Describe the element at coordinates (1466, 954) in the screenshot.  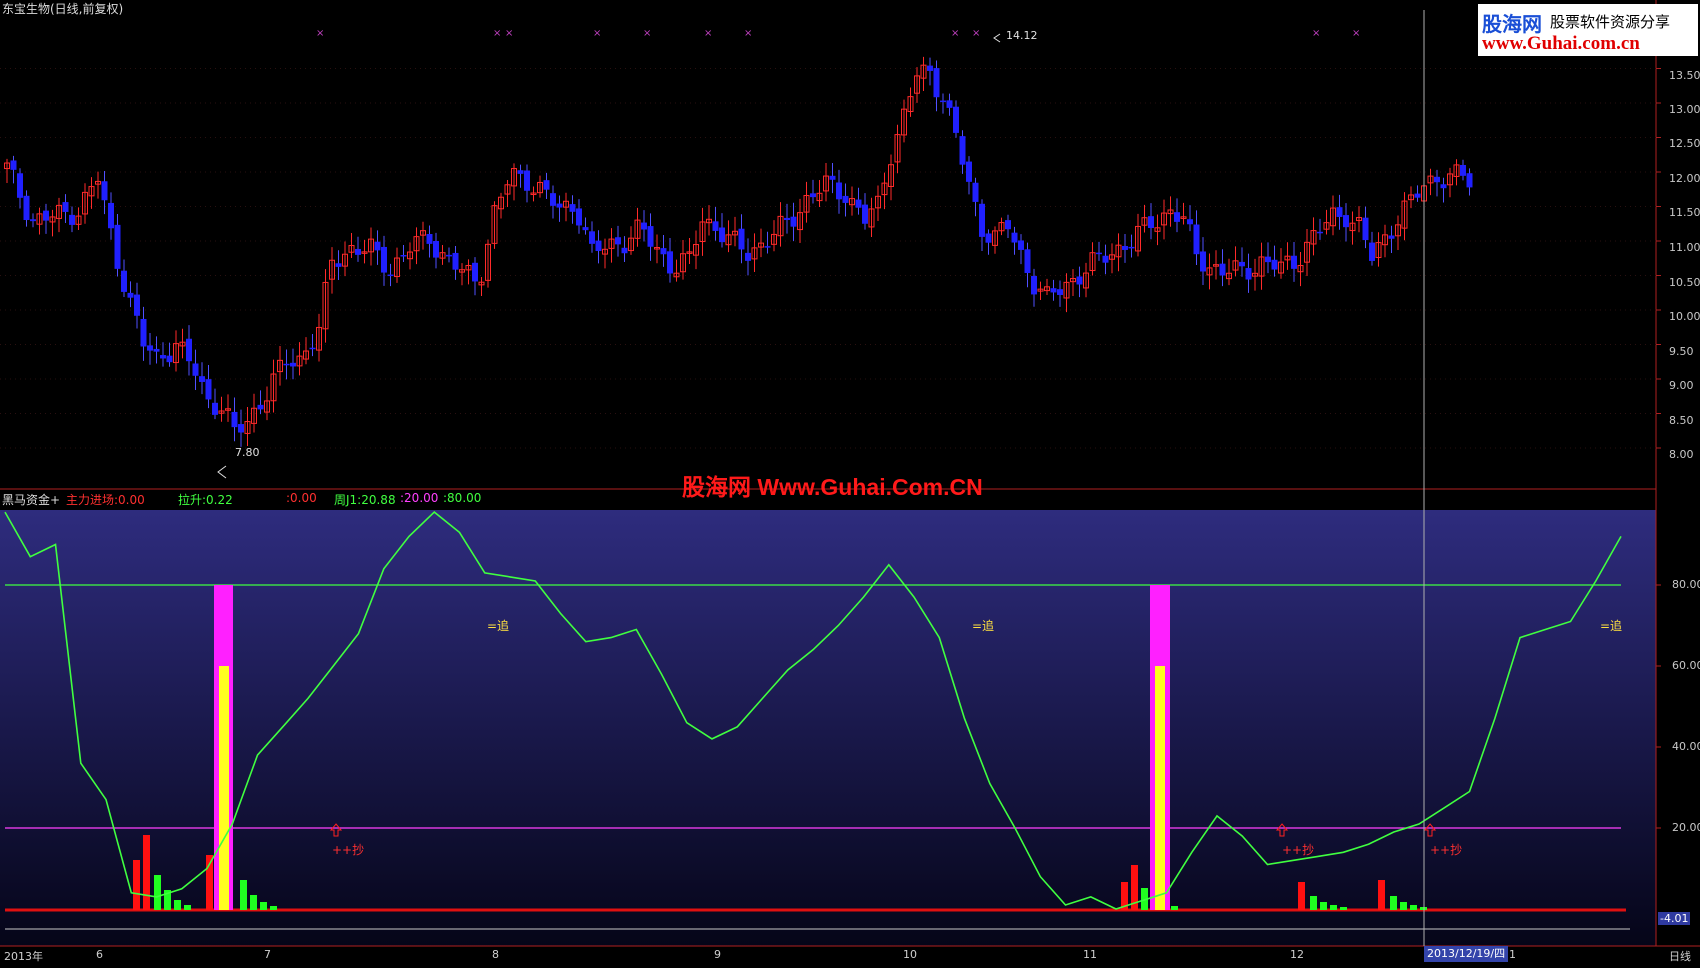
I see `cursor-date-box: 2013/12/19/四` at that location.